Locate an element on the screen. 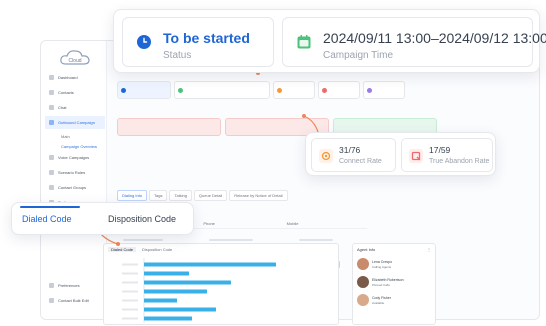 Image resolution: width=546 pixels, height=326 pixels. agent-row: Cody Fisher Available is located at coordinates (394, 300).